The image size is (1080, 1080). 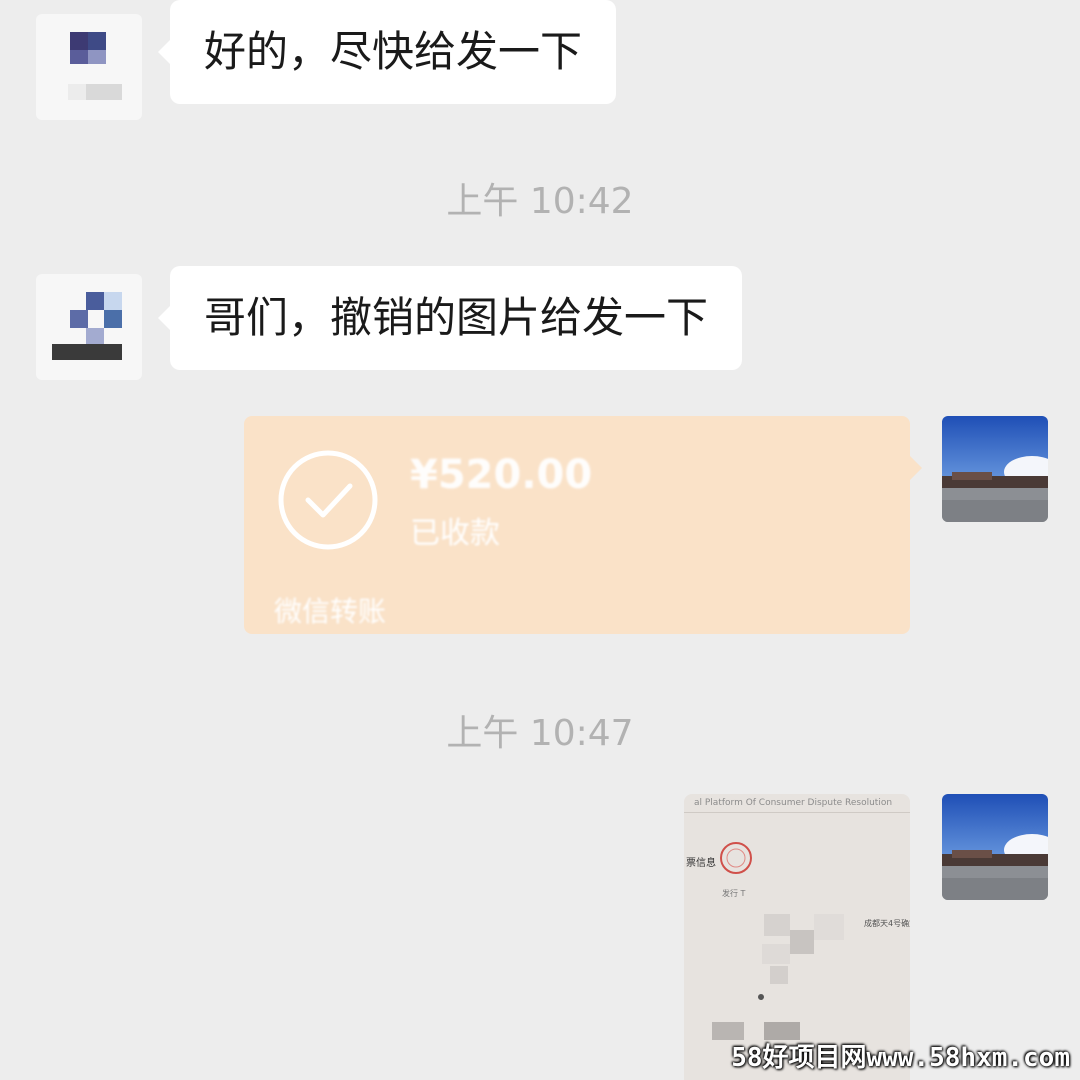 What do you see at coordinates (736, 858) in the screenshot?
I see `stamp-seal-icon` at bounding box center [736, 858].